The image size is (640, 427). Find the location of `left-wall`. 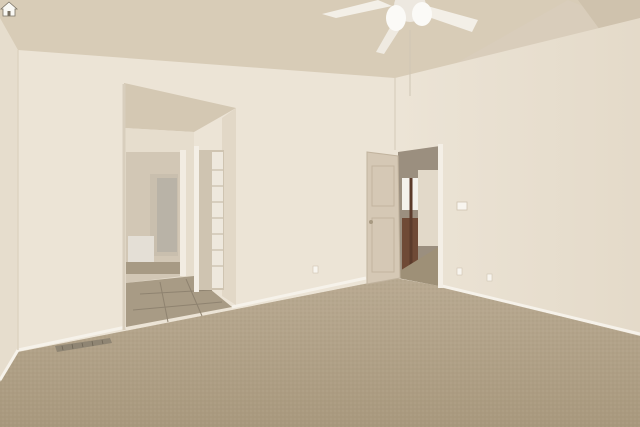

left-wall is located at coordinates (9, 200).